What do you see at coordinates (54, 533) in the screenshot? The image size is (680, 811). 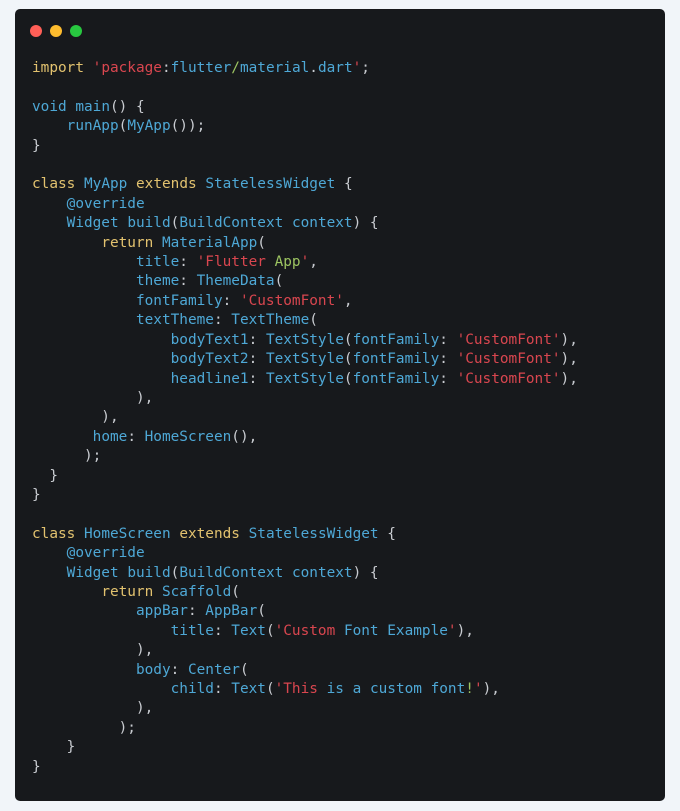 I see `keyword-token: class` at bounding box center [54, 533].